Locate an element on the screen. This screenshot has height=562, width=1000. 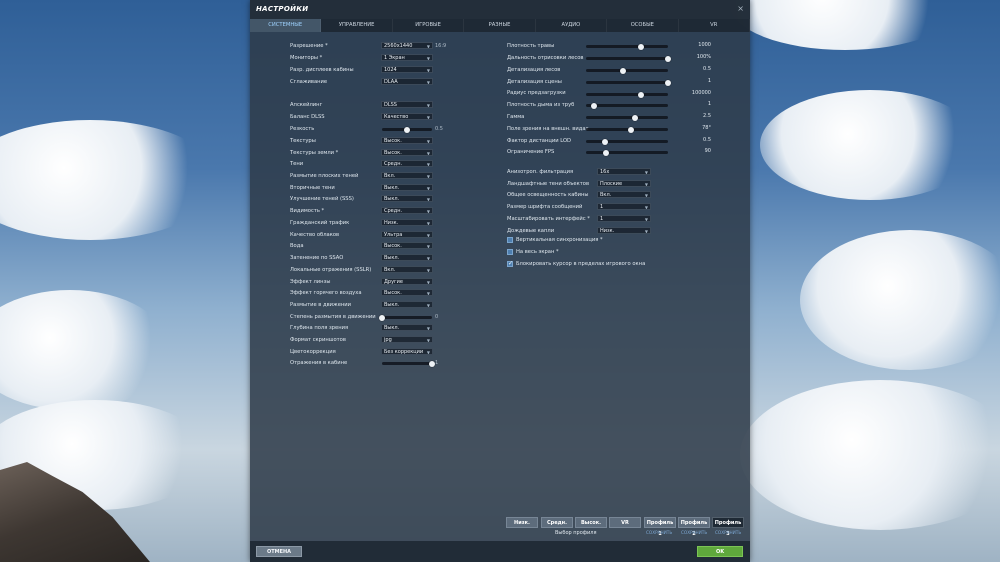
vsync-checkbox is located at coordinates (510, 240).